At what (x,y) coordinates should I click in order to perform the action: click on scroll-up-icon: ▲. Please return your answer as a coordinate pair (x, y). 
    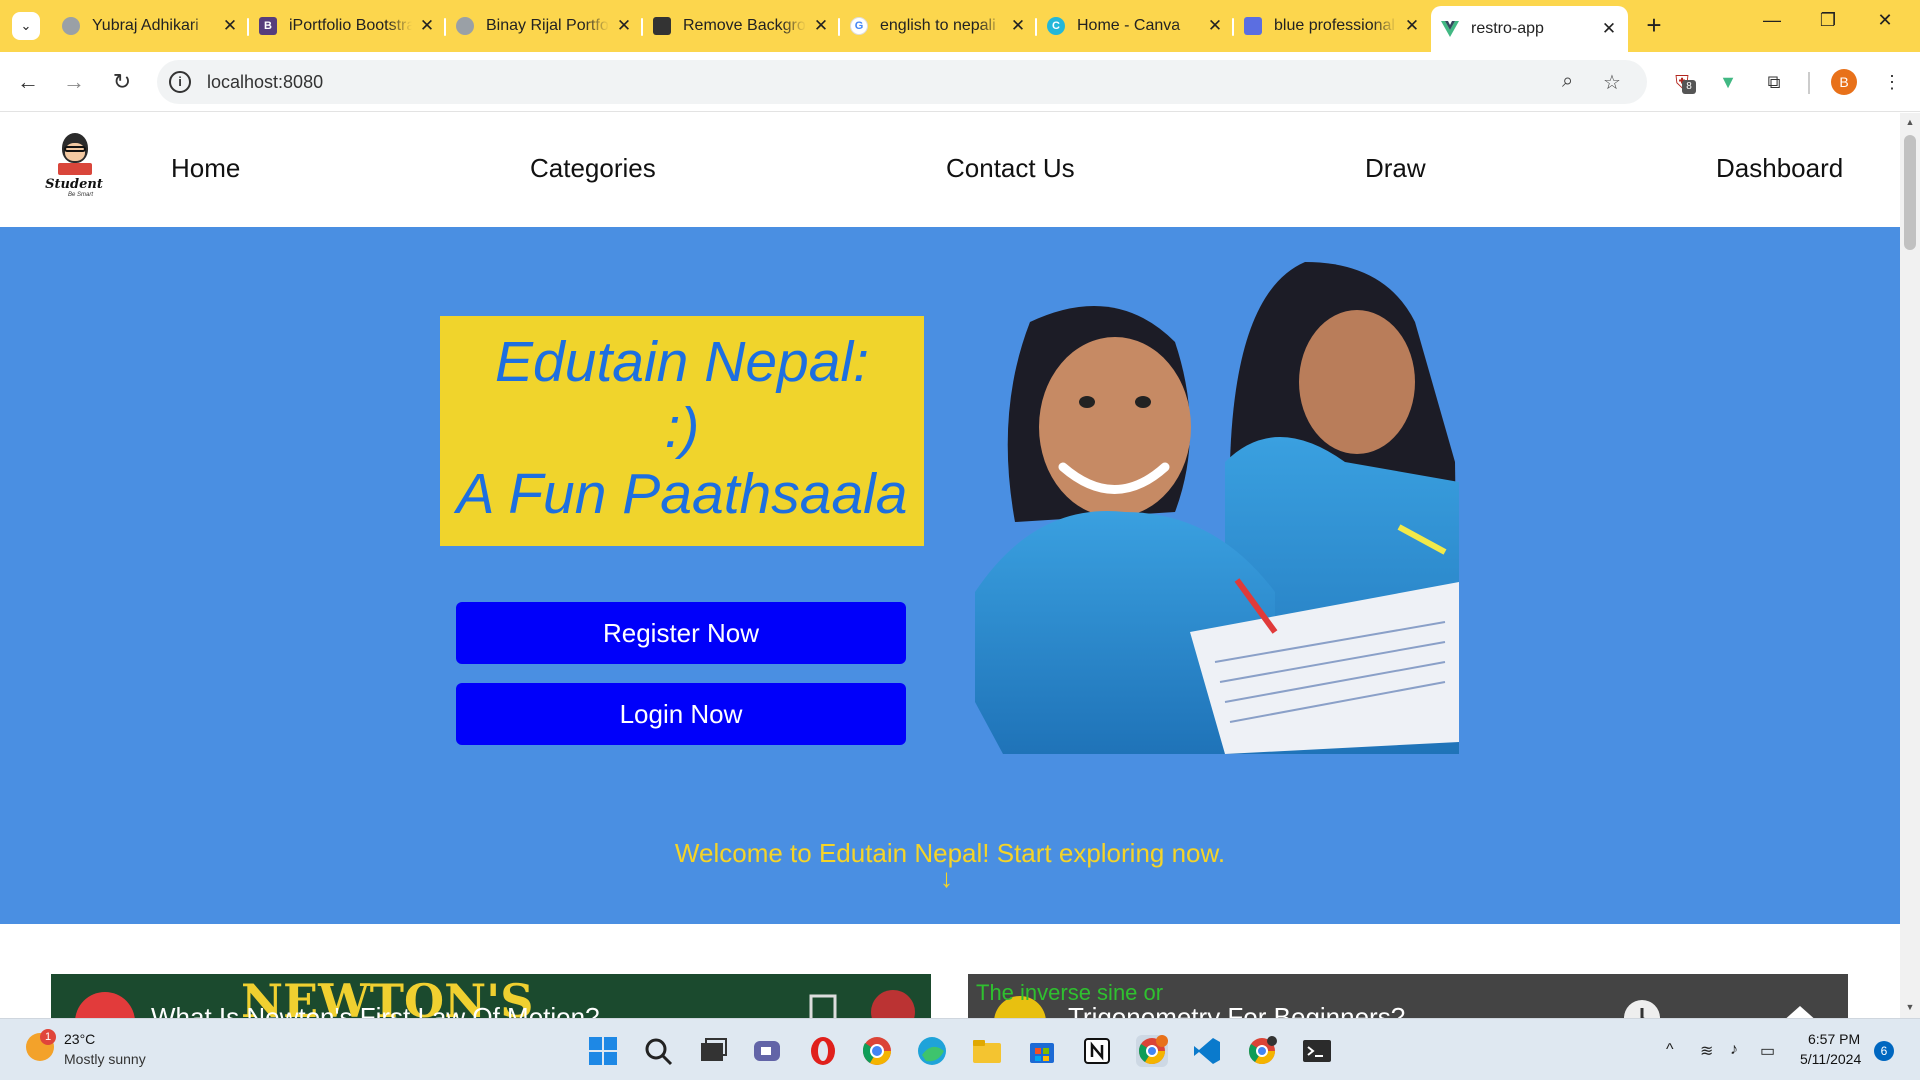
    Looking at the image, I should click on (1910, 123).